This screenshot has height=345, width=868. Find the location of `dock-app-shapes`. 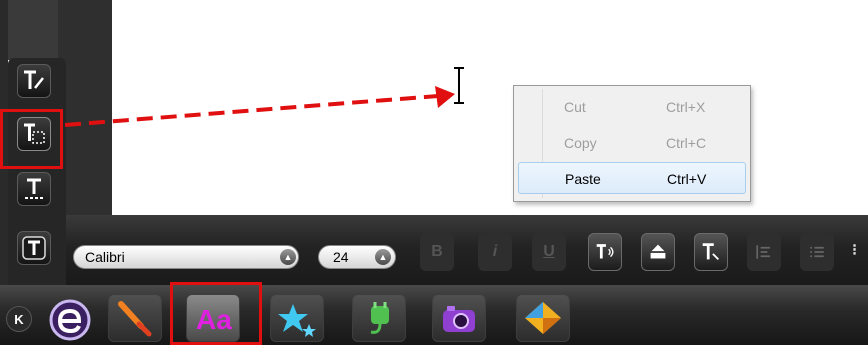

dock-app-shapes is located at coordinates (543, 318).